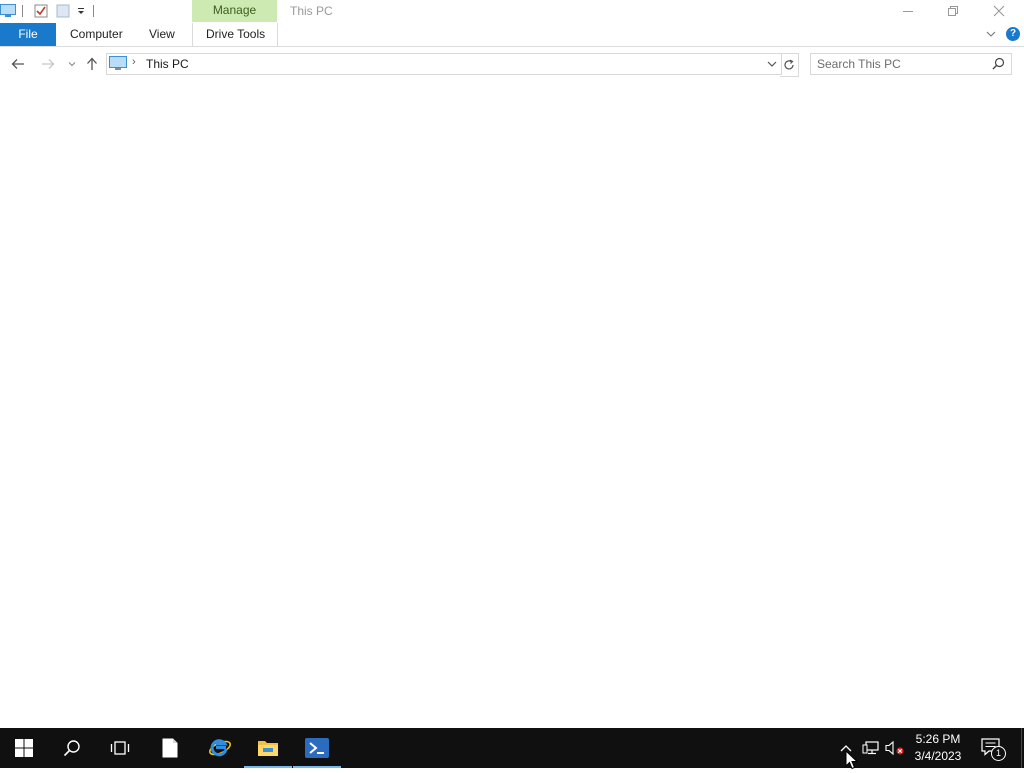  Describe the element at coordinates (899, 64) in the screenshot. I see `search-input` at that location.